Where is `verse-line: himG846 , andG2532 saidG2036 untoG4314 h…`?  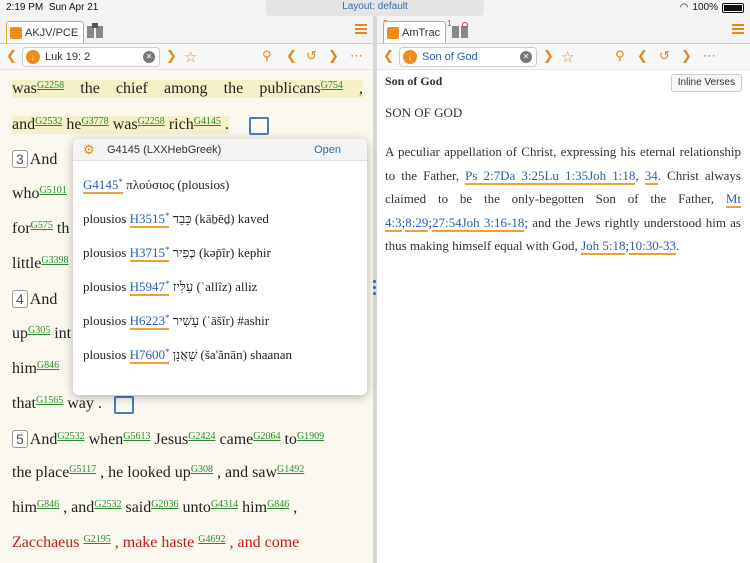
verse-line: himG846 , andG2532 saidG2036 untoG4314 h… is located at coordinates (154, 508).